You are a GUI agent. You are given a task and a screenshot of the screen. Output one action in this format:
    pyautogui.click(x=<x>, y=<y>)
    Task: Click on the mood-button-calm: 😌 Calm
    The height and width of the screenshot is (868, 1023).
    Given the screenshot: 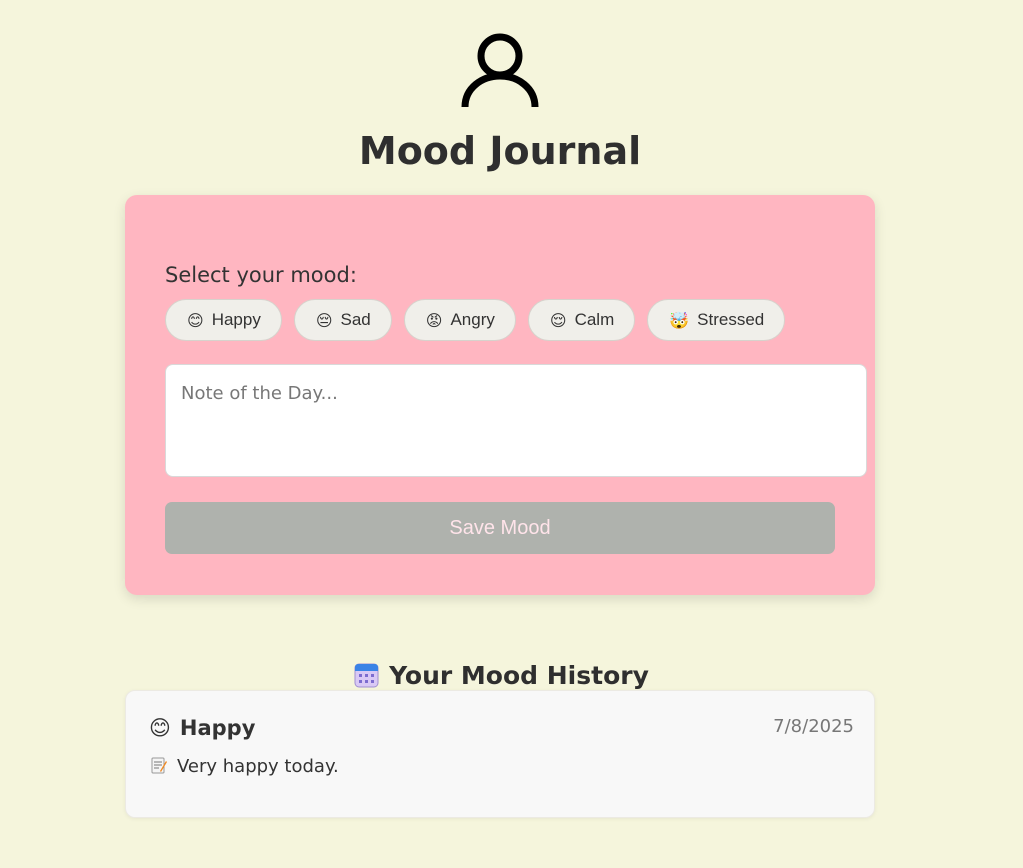 What is the action you would take?
    pyautogui.click(x=581, y=320)
    